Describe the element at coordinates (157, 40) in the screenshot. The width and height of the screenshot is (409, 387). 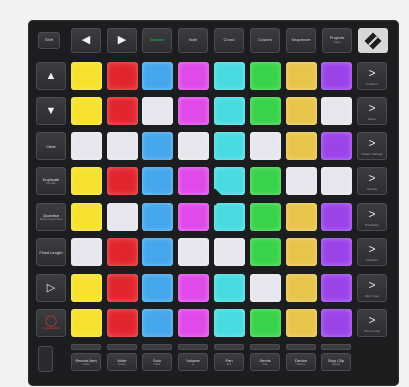
I see `session-button: Session` at that location.